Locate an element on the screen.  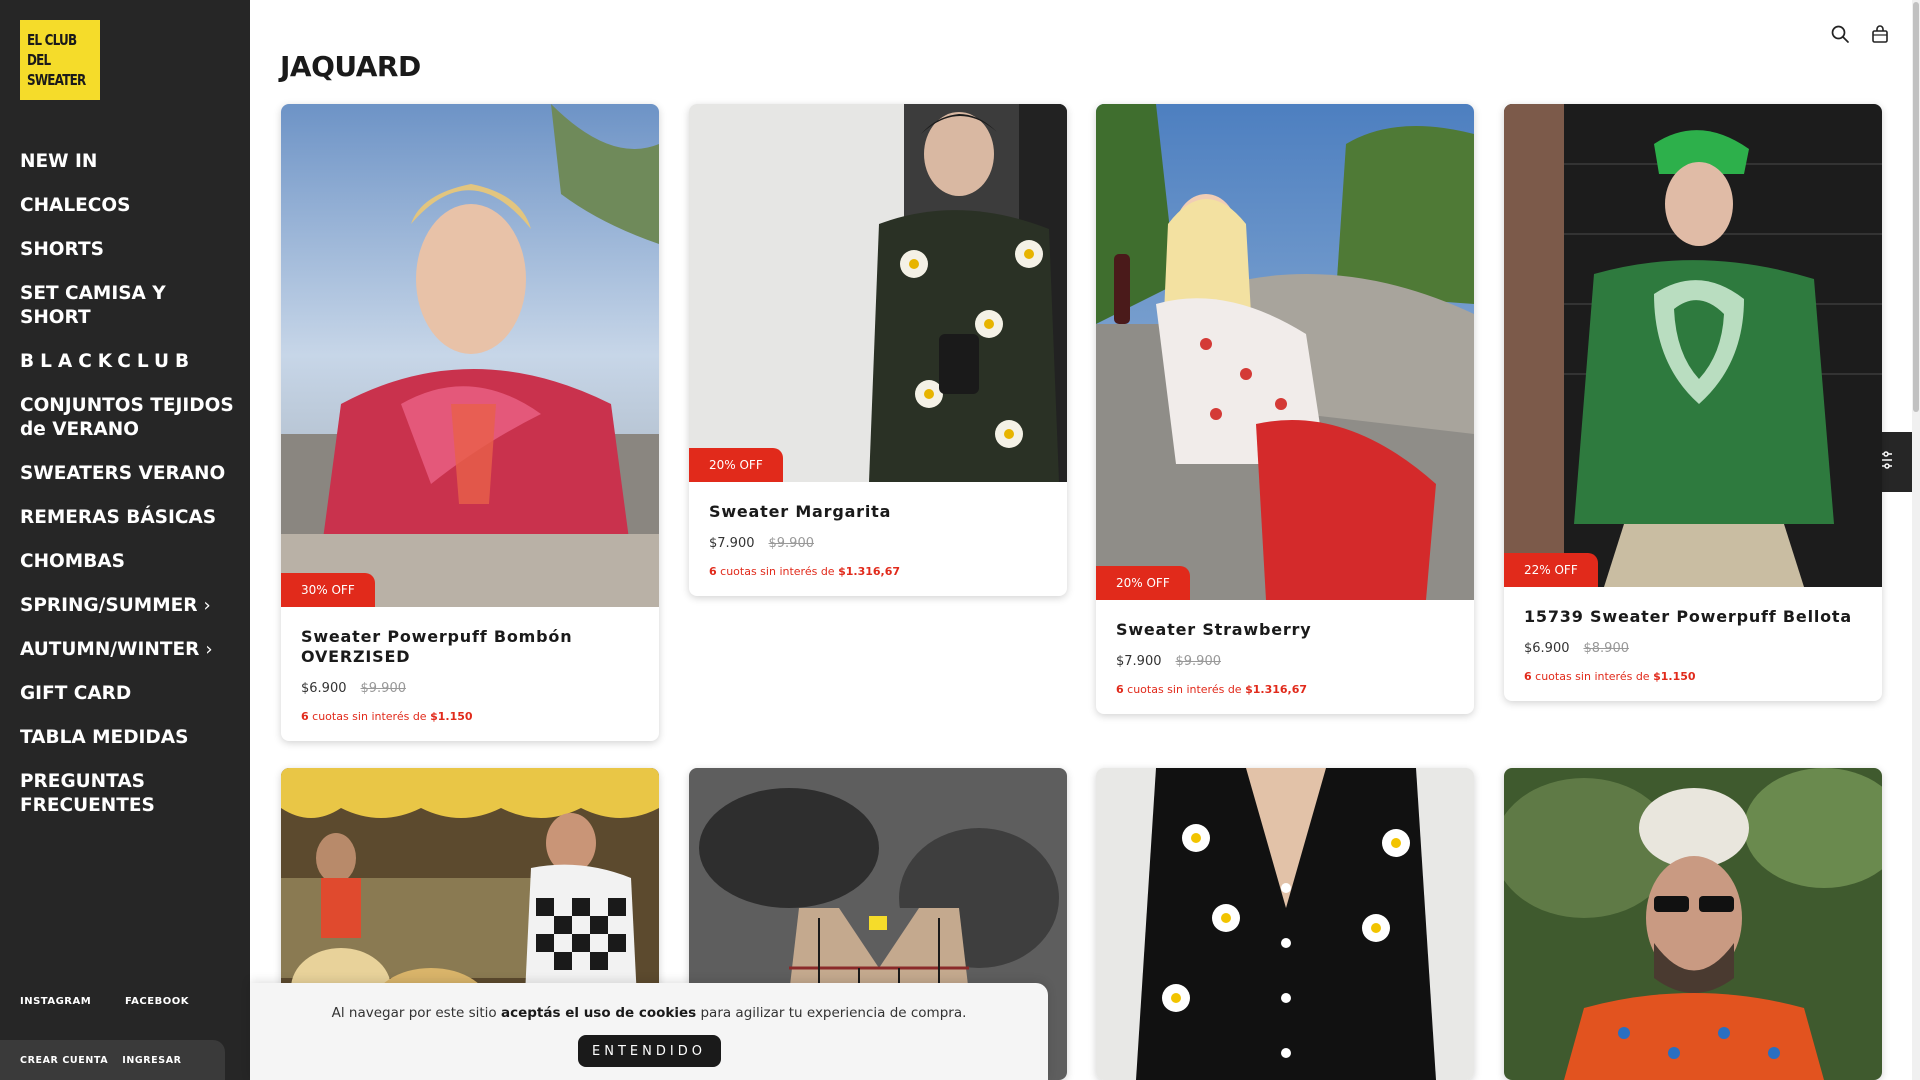
discount-badge: 22% OFF is located at coordinates (1551, 570).